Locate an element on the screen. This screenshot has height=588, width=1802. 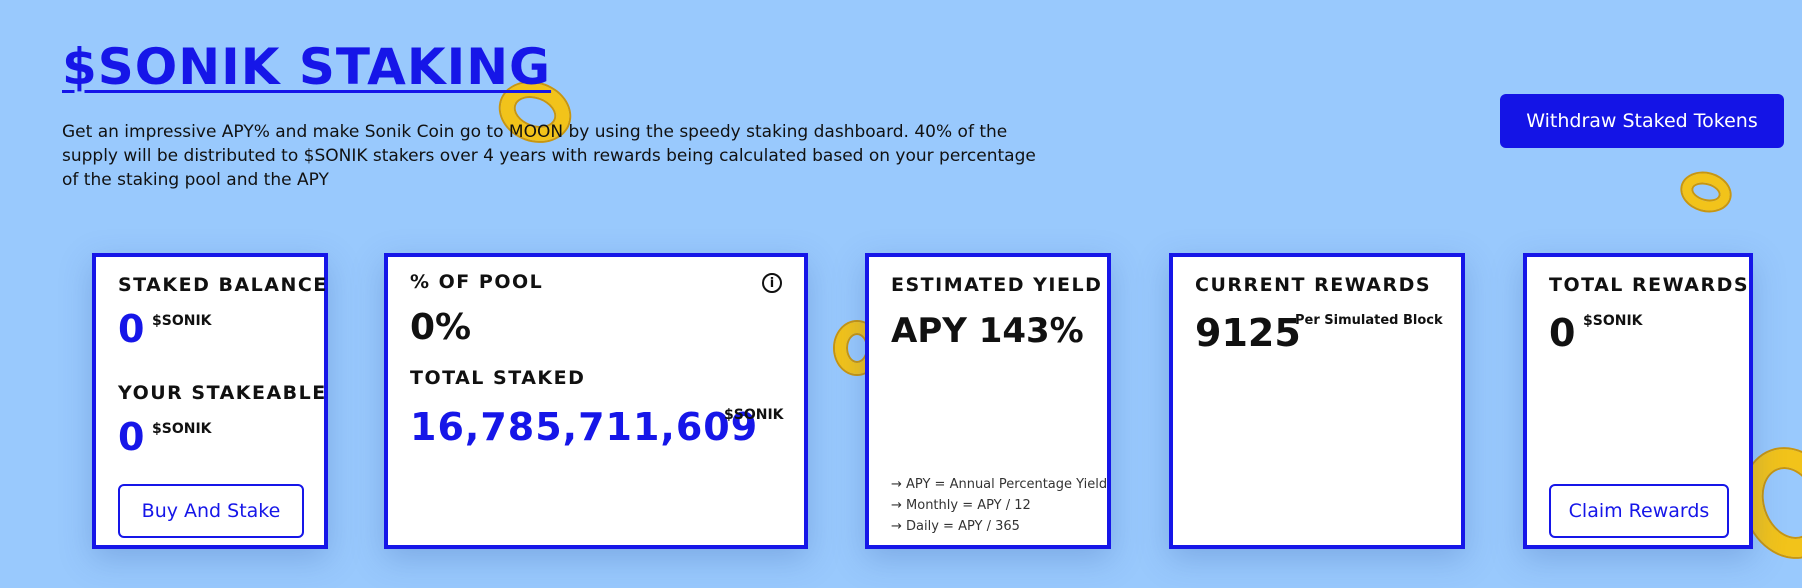
current-rewards-card: CURRENT REWARDS 9125 Per Simulated Block is located at coordinates (1317, 401).